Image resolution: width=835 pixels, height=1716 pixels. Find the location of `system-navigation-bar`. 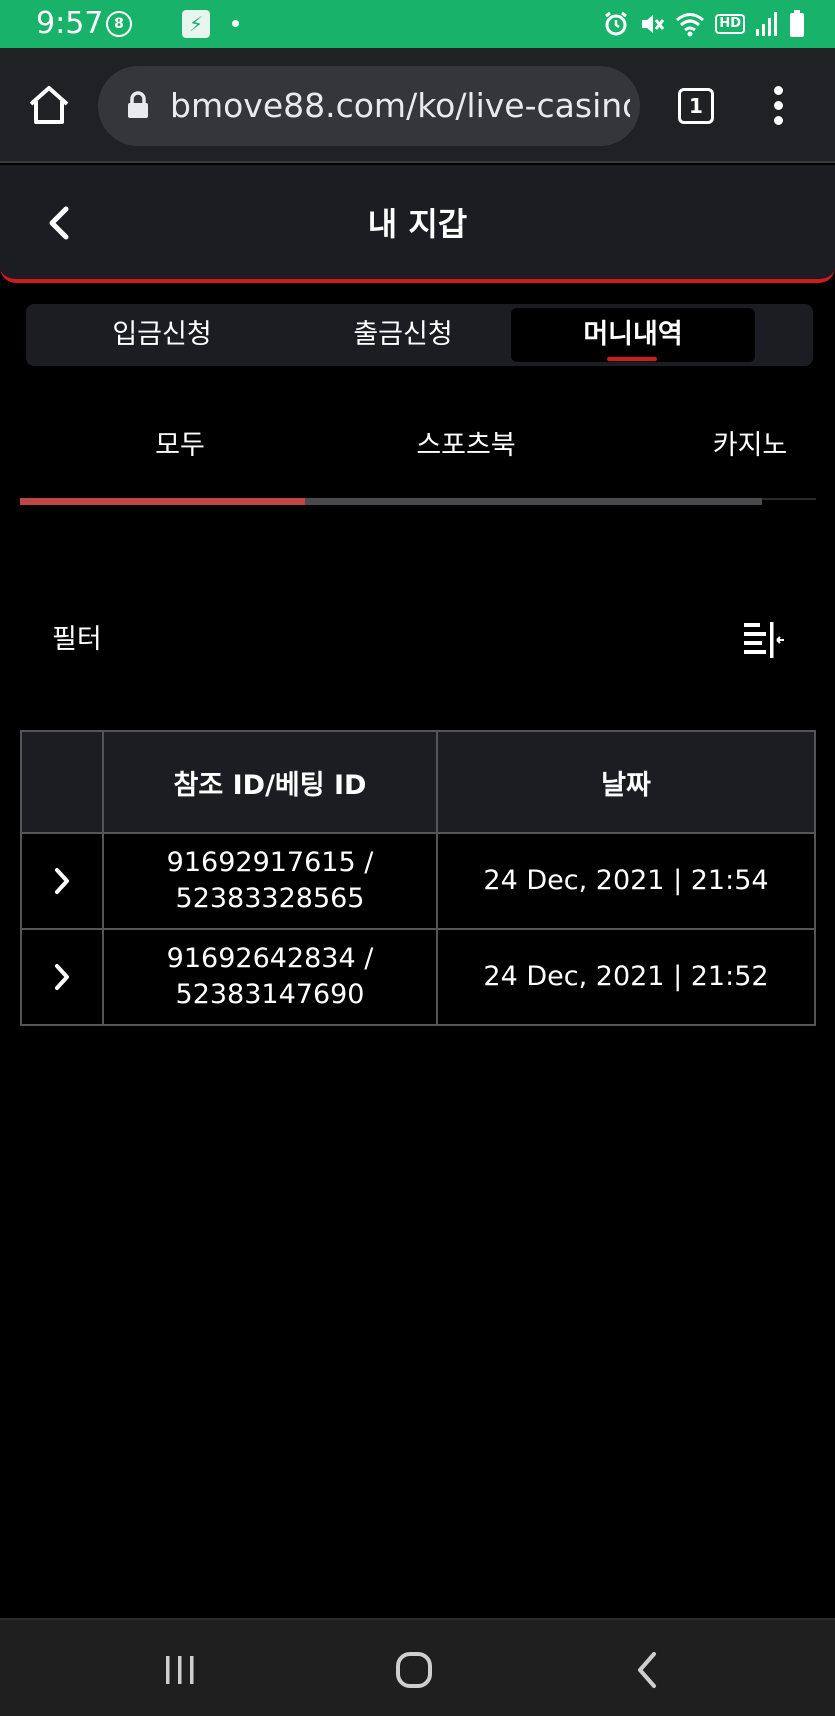

system-navigation-bar is located at coordinates (417, 1667).